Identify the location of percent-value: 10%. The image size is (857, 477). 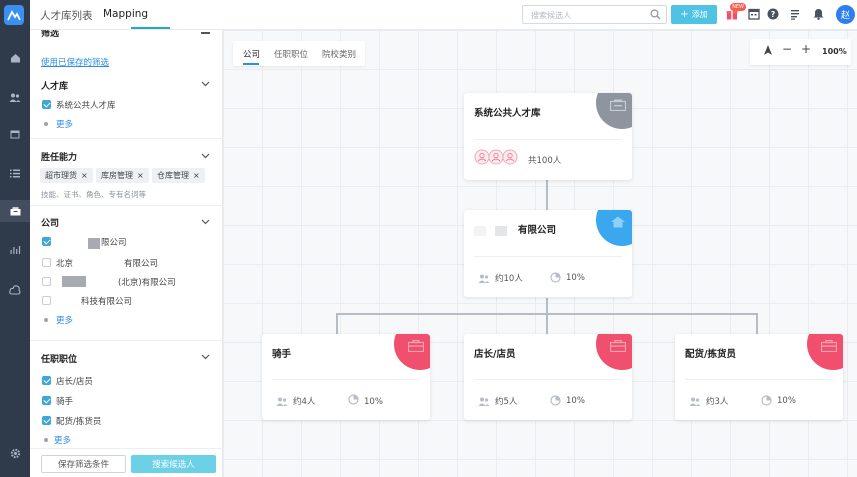
(575, 400).